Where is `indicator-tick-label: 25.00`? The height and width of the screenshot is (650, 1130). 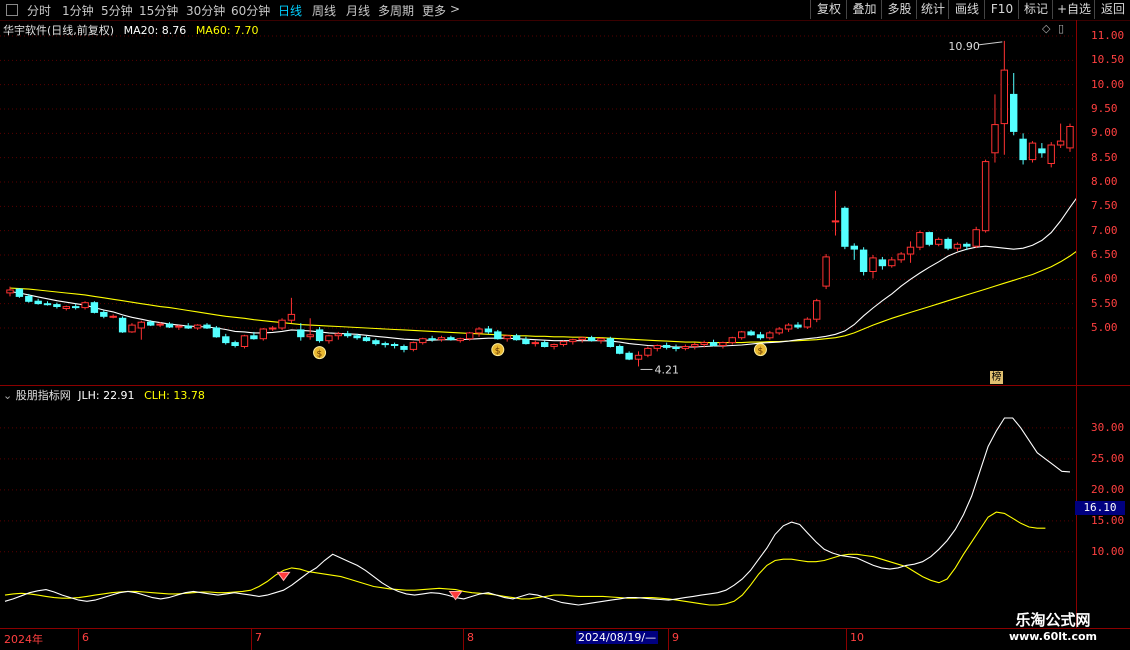
indicator-tick-label: 25.00 is located at coordinates (1108, 458).